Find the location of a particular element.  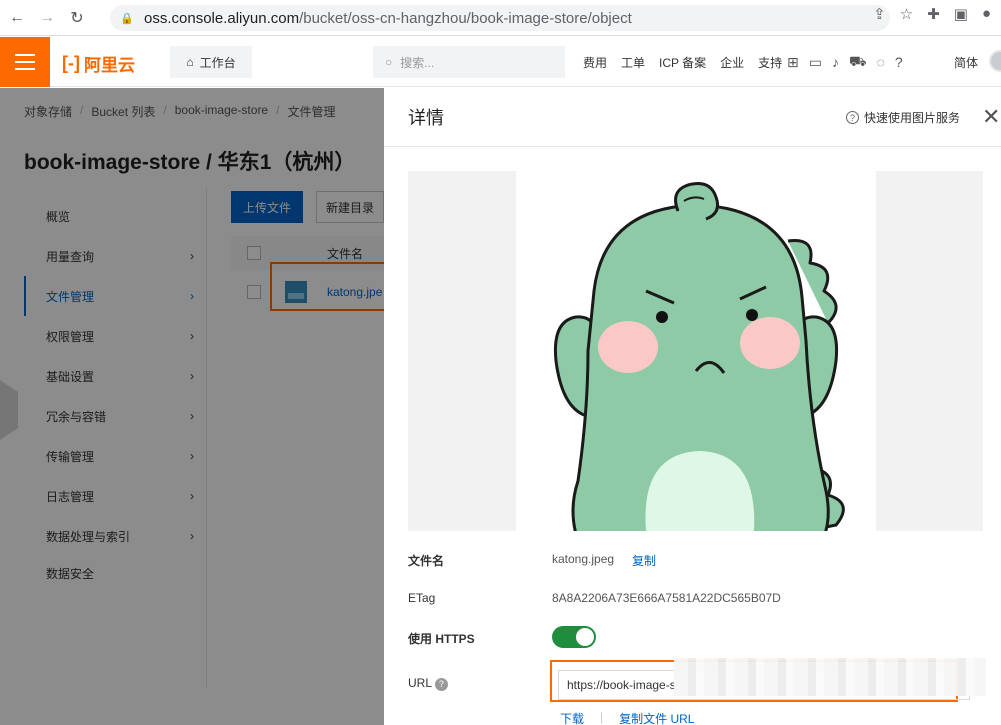

terminal-icon: ▭ is located at coordinates (815, 62).